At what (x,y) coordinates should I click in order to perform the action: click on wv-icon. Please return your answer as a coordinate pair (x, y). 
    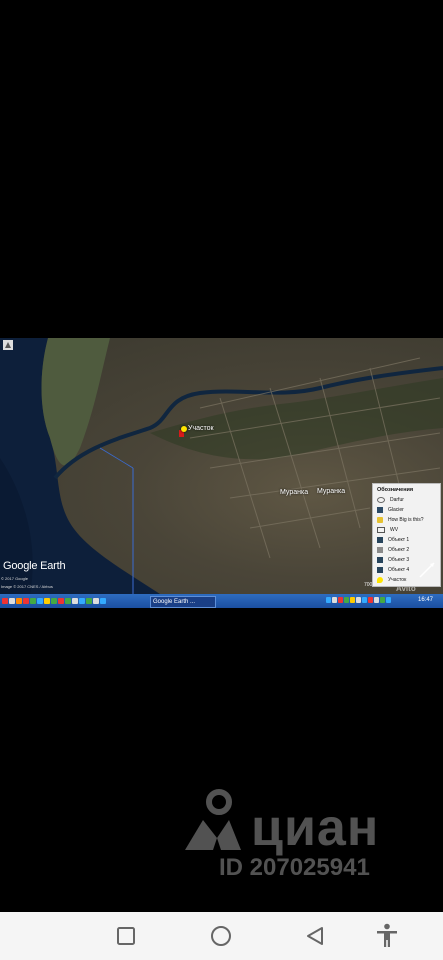
    Looking at the image, I should click on (381, 530).